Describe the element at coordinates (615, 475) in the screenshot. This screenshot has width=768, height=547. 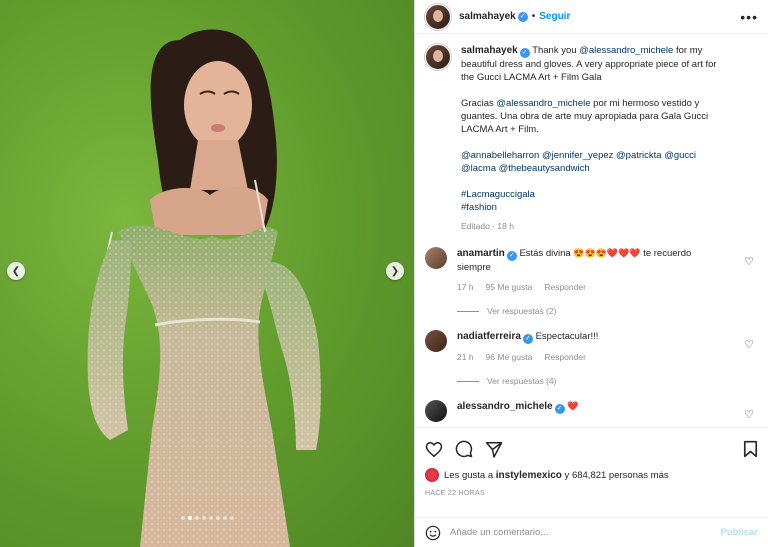
I see `likes-count-text: y 684,821 personas más` at that location.